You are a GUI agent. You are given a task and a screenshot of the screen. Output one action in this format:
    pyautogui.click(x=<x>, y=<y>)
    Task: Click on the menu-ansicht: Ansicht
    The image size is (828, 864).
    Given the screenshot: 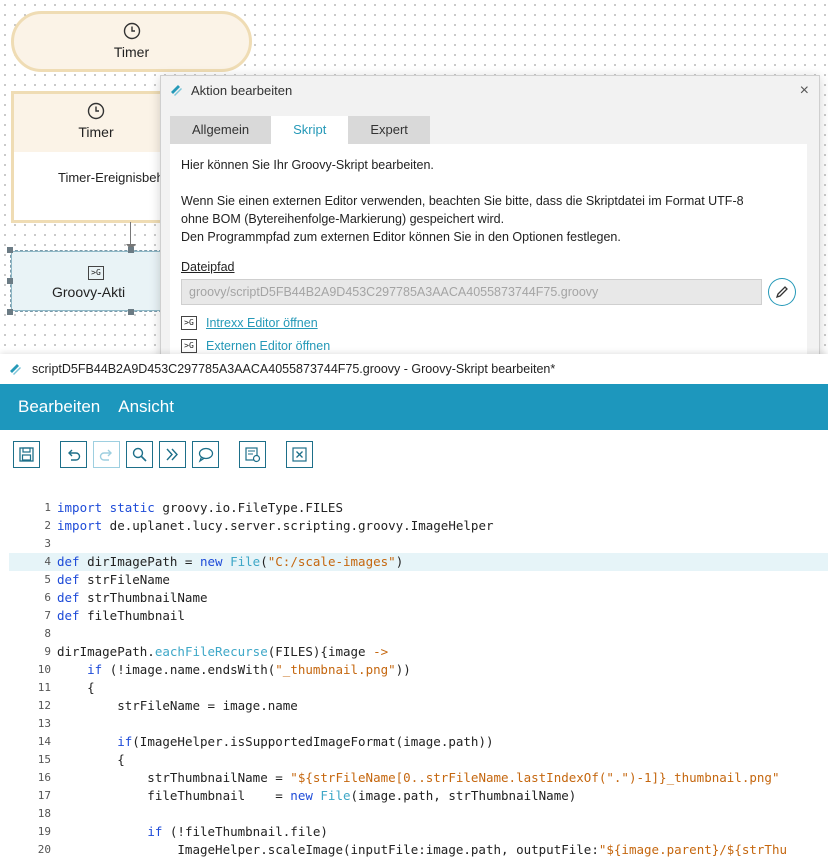 What is the action you would take?
    pyautogui.click(x=146, y=407)
    